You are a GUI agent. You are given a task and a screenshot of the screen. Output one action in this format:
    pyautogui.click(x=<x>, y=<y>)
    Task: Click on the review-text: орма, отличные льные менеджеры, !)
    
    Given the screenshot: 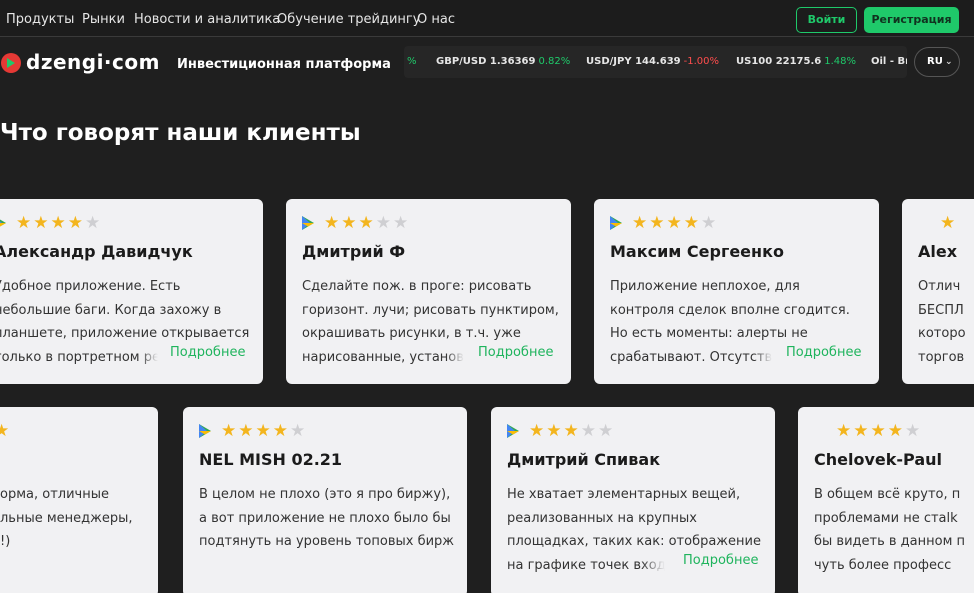 What is the action you would take?
    pyautogui.click(x=66, y=518)
    